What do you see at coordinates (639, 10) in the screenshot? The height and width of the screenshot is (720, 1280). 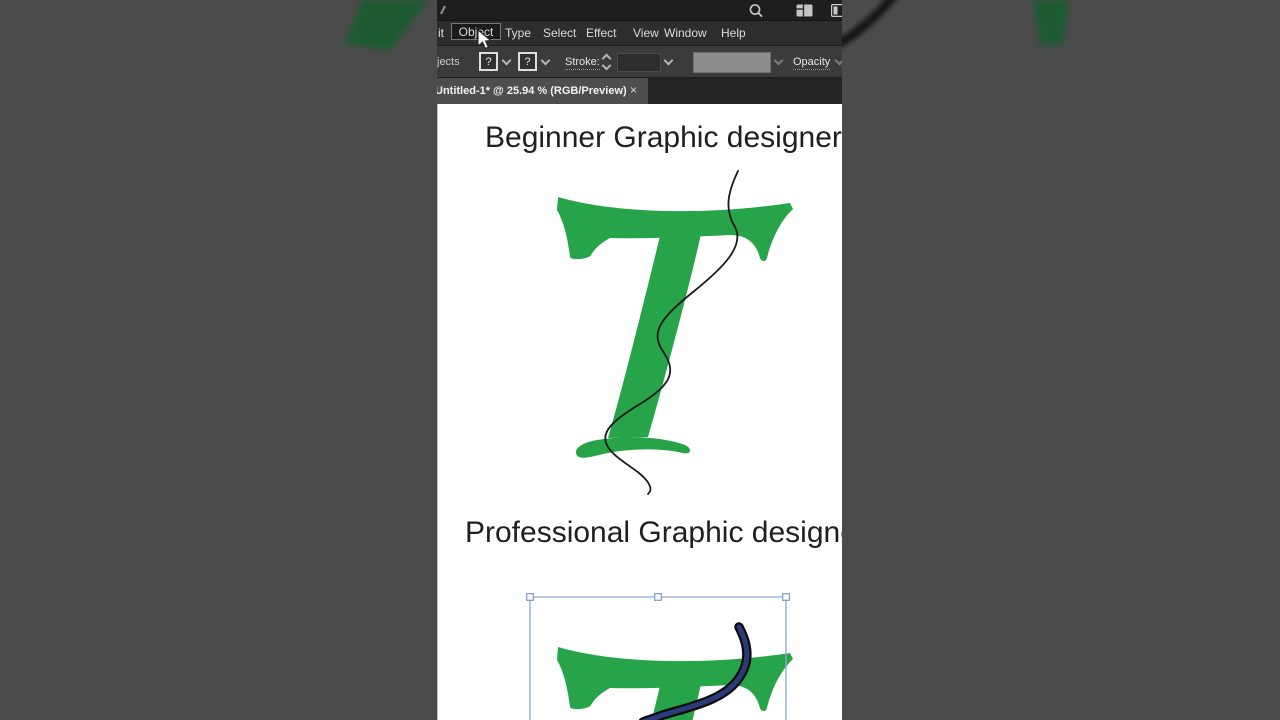 I see `titlebar` at bounding box center [639, 10].